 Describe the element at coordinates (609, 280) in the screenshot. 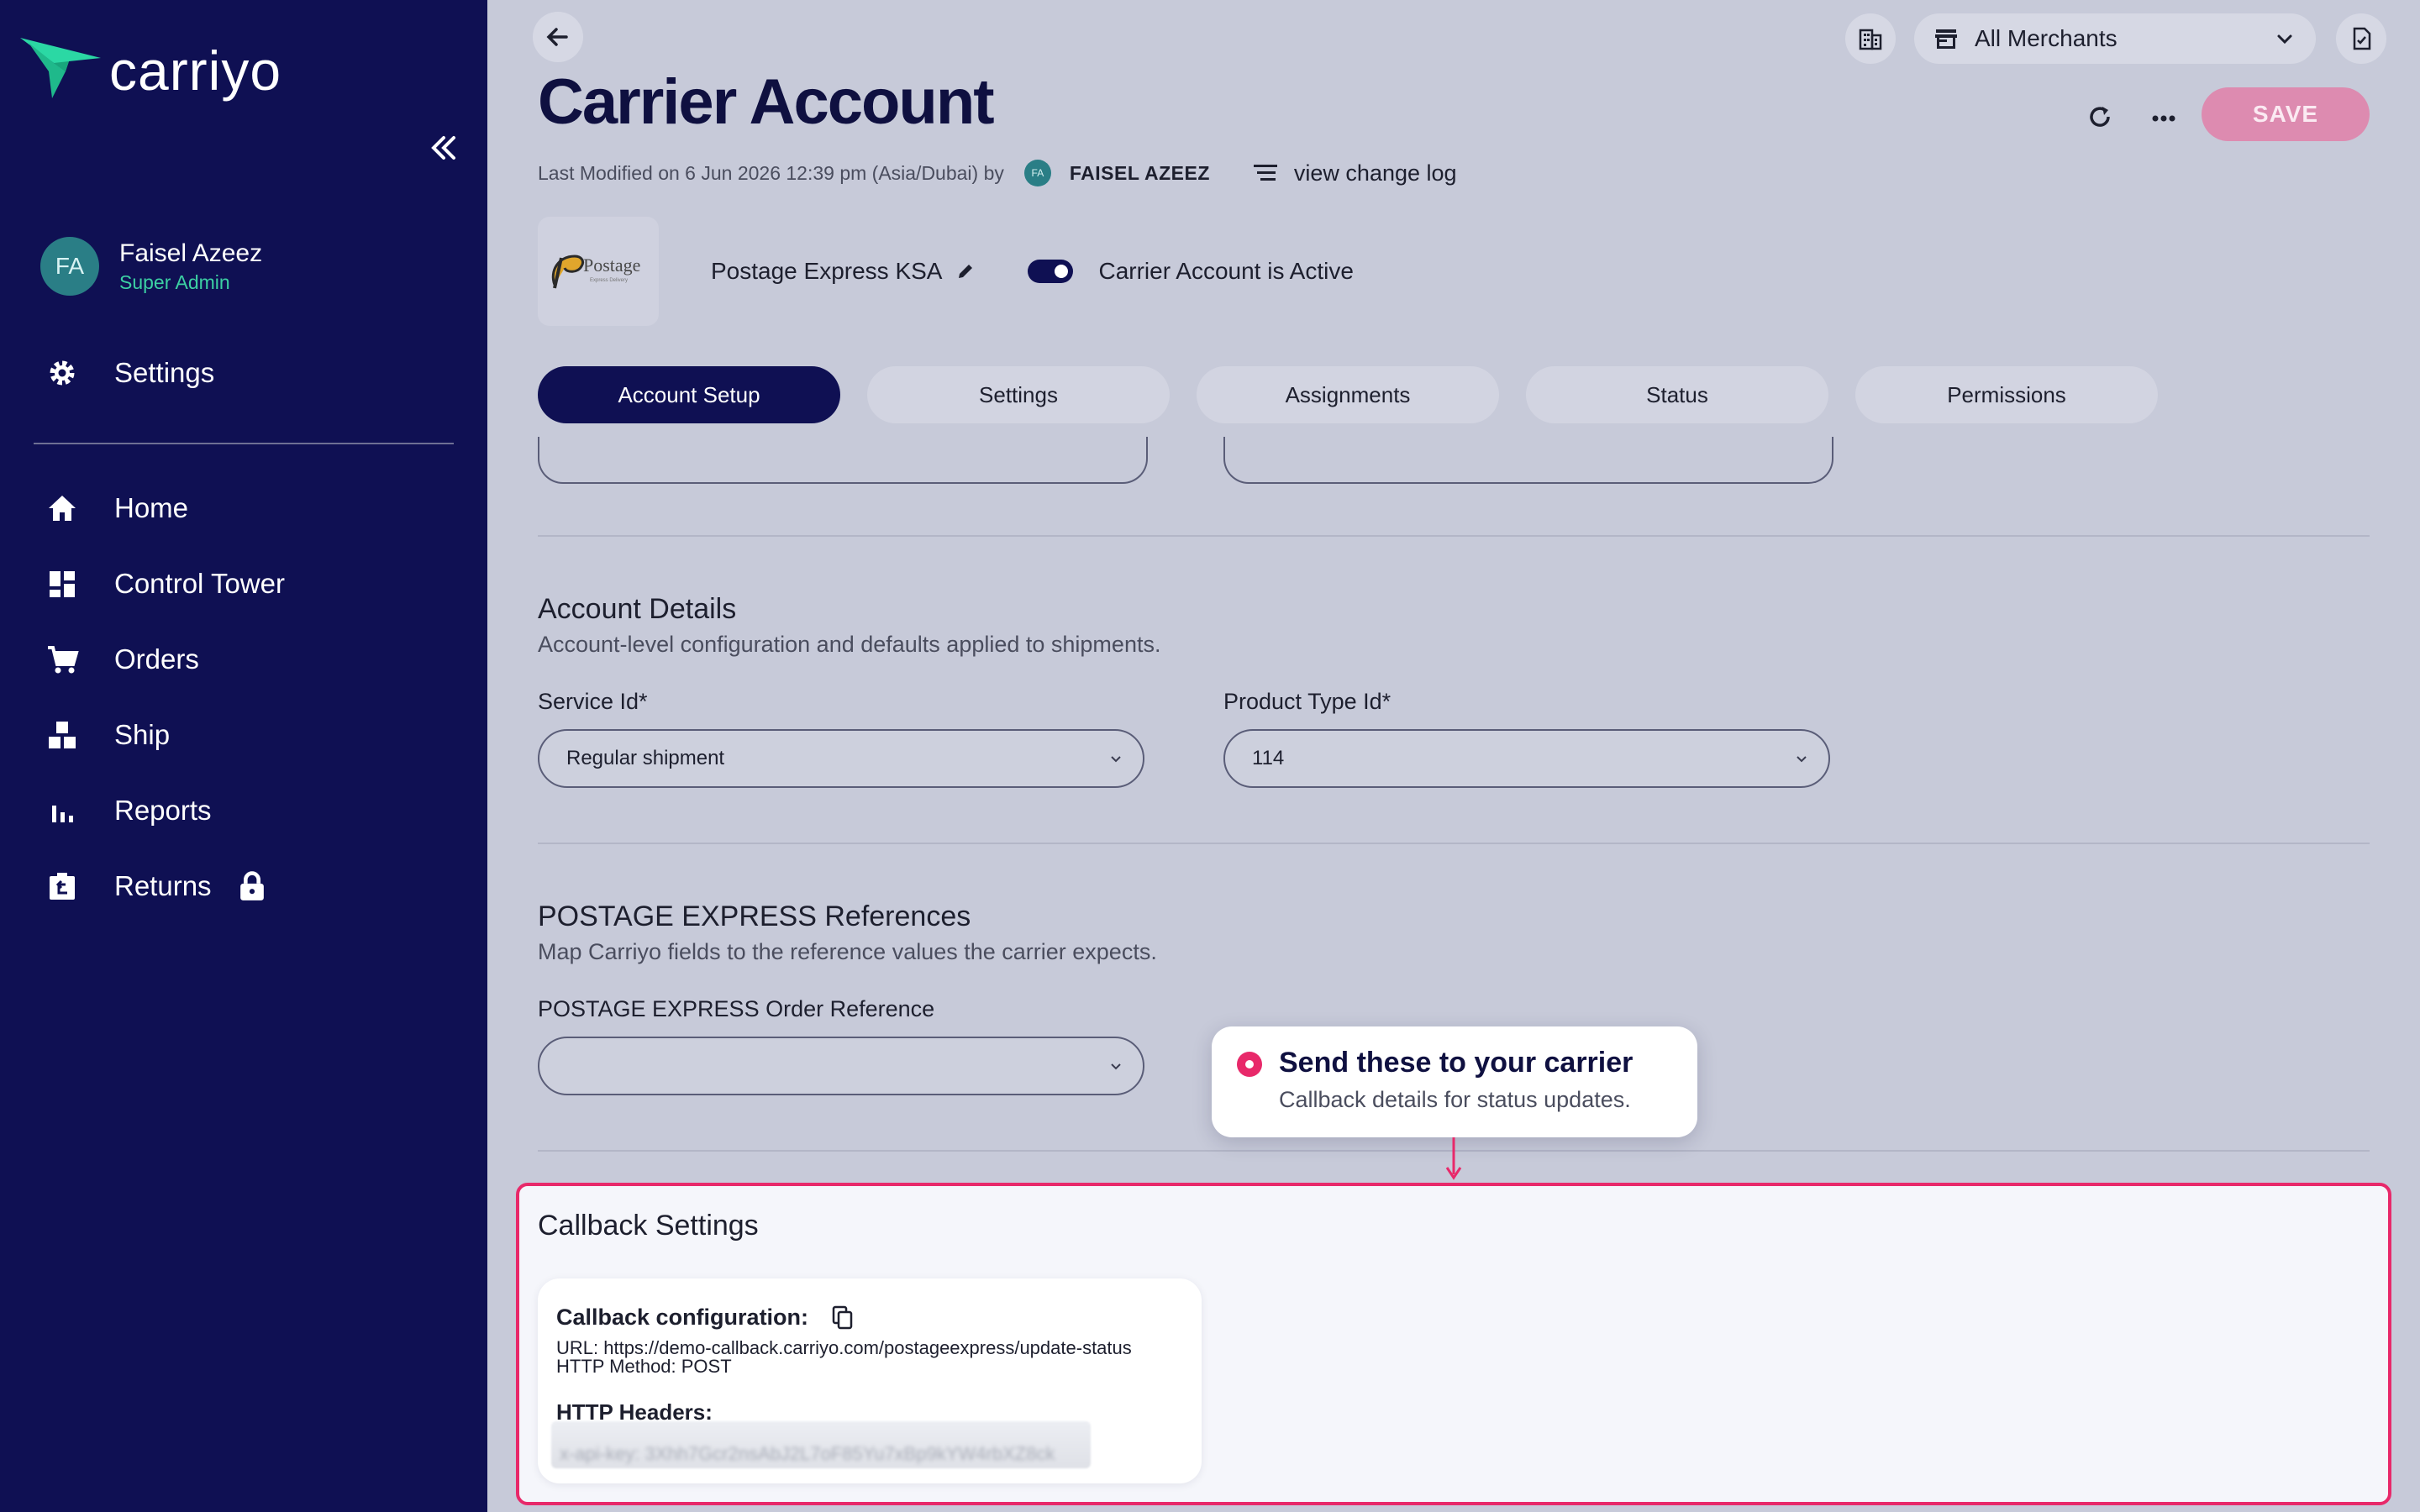

I see `carrier-logo-subtext: Express Delivery` at that location.